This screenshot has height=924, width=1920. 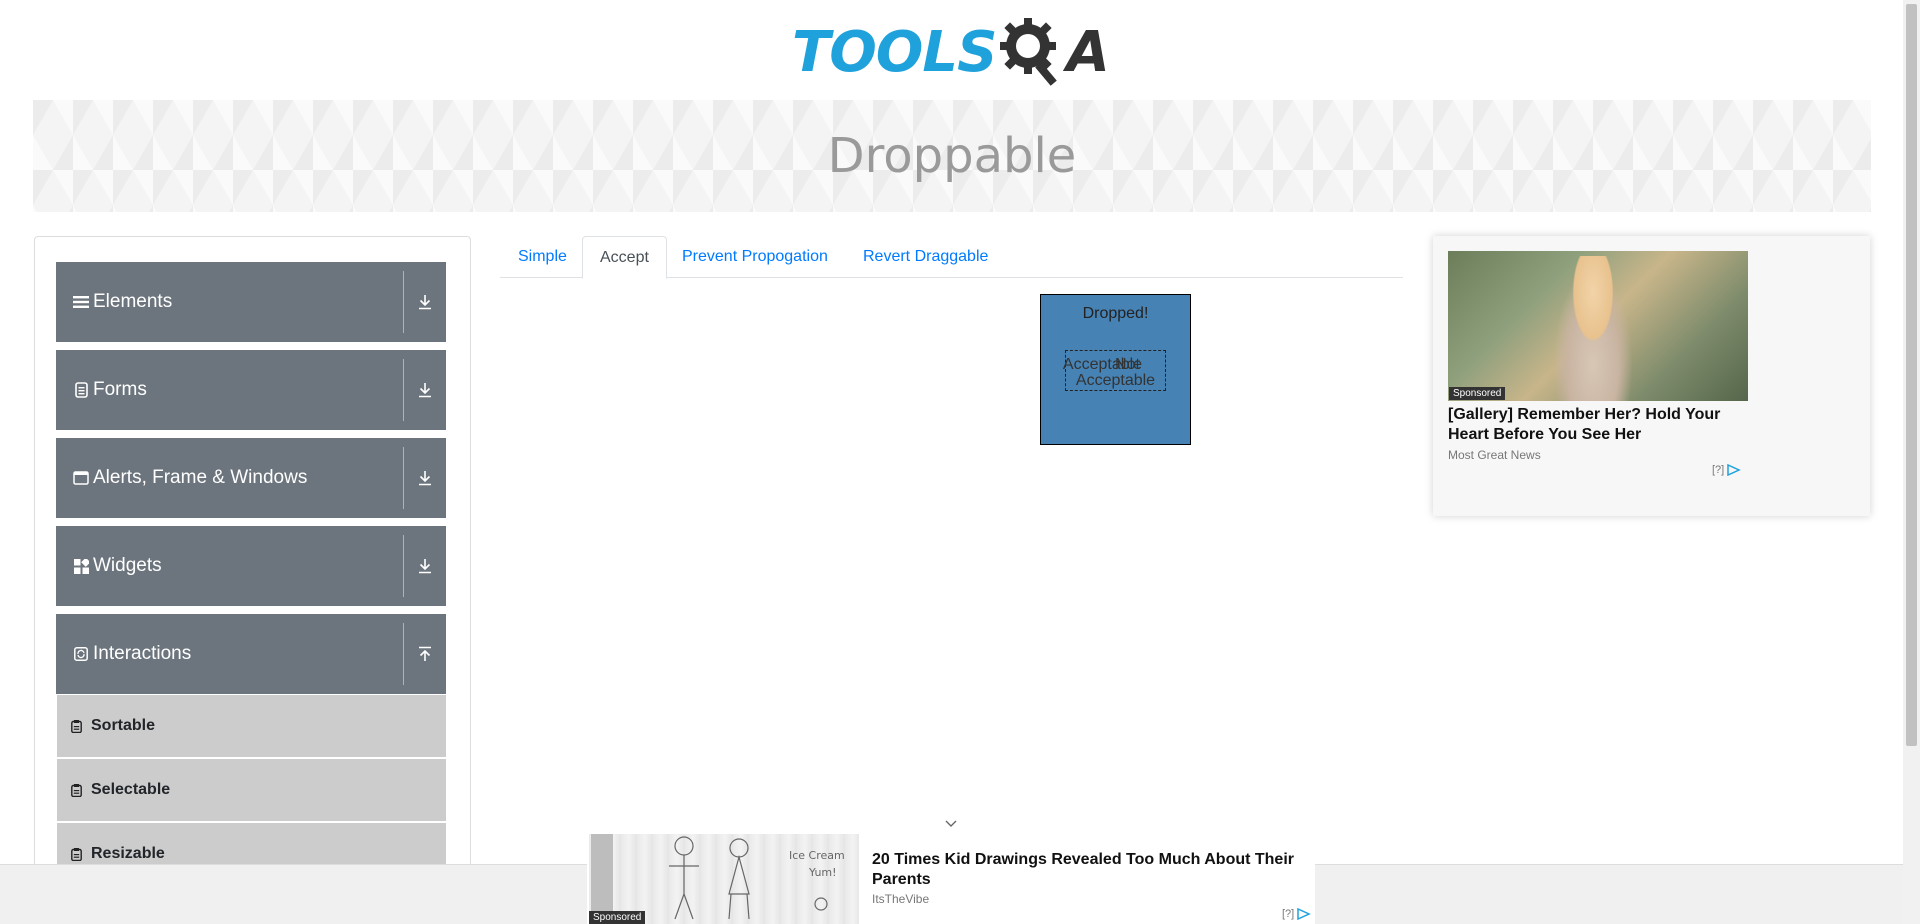 What do you see at coordinates (894, 52) in the screenshot?
I see `logo-text: TOOLS` at bounding box center [894, 52].